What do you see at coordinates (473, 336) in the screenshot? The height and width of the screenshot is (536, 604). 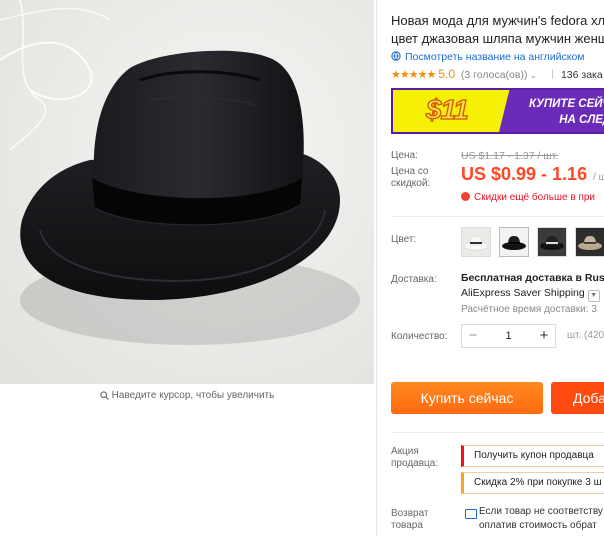 I see `quantity-minus-button: −` at bounding box center [473, 336].